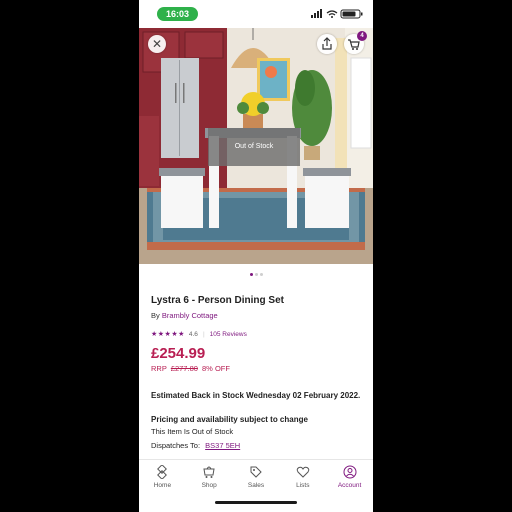 Image resolution: width=512 pixels, height=512 pixels. Describe the element at coordinates (303, 485) in the screenshot. I see `nav-label: Lists` at that location.